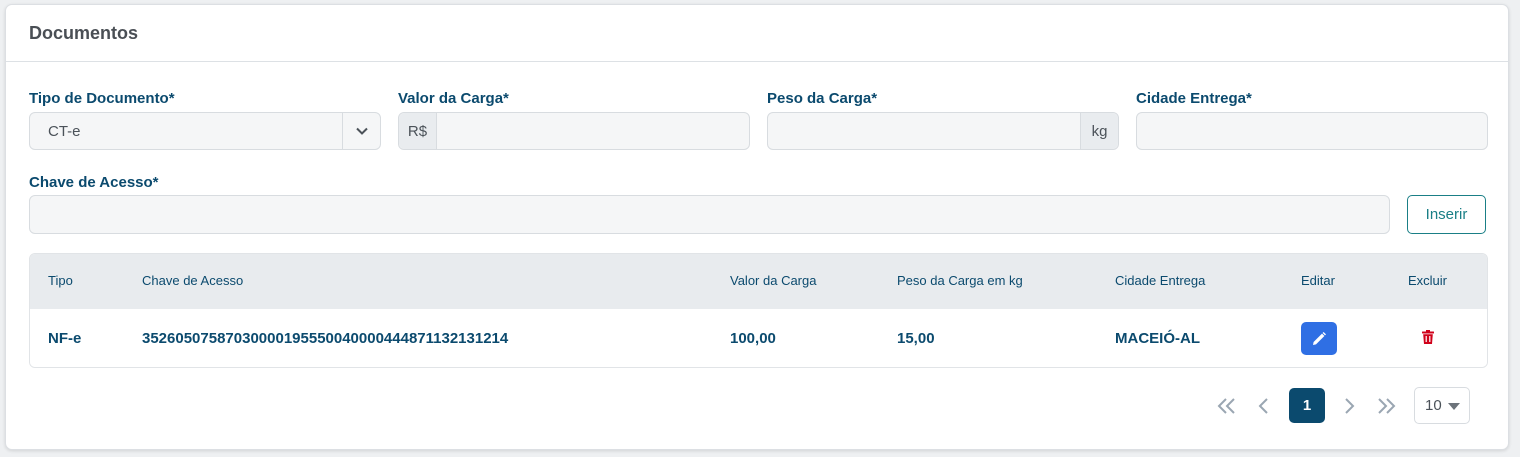 The width and height of the screenshot is (1520, 457). Describe the element at coordinates (943, 131) in the screenshot. I see `peso-carga-field: kg` at that location.